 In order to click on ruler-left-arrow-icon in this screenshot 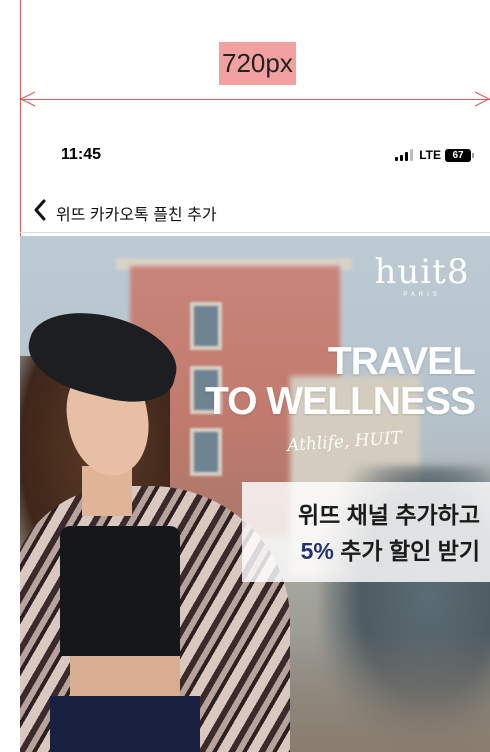, I will do `click(28, 99)`.